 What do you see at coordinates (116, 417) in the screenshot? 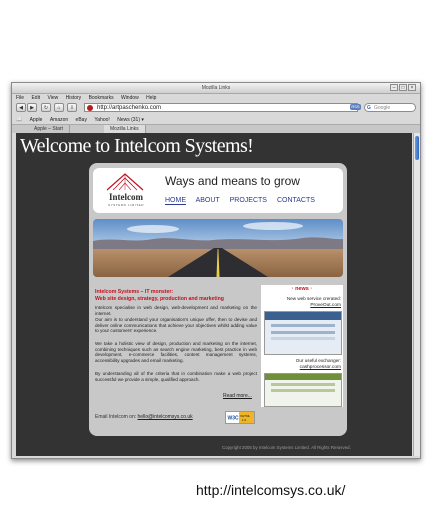
I see `email-label: Email Intelcom on:` at bounding box center [116, 417].